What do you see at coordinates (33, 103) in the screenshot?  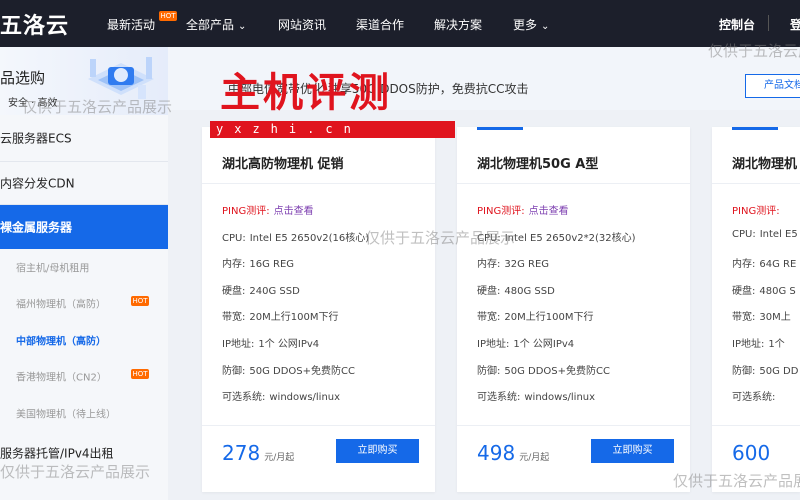 I see `sidebar-subtitle: 安全 · 高效` at bounding box center [33, 103].